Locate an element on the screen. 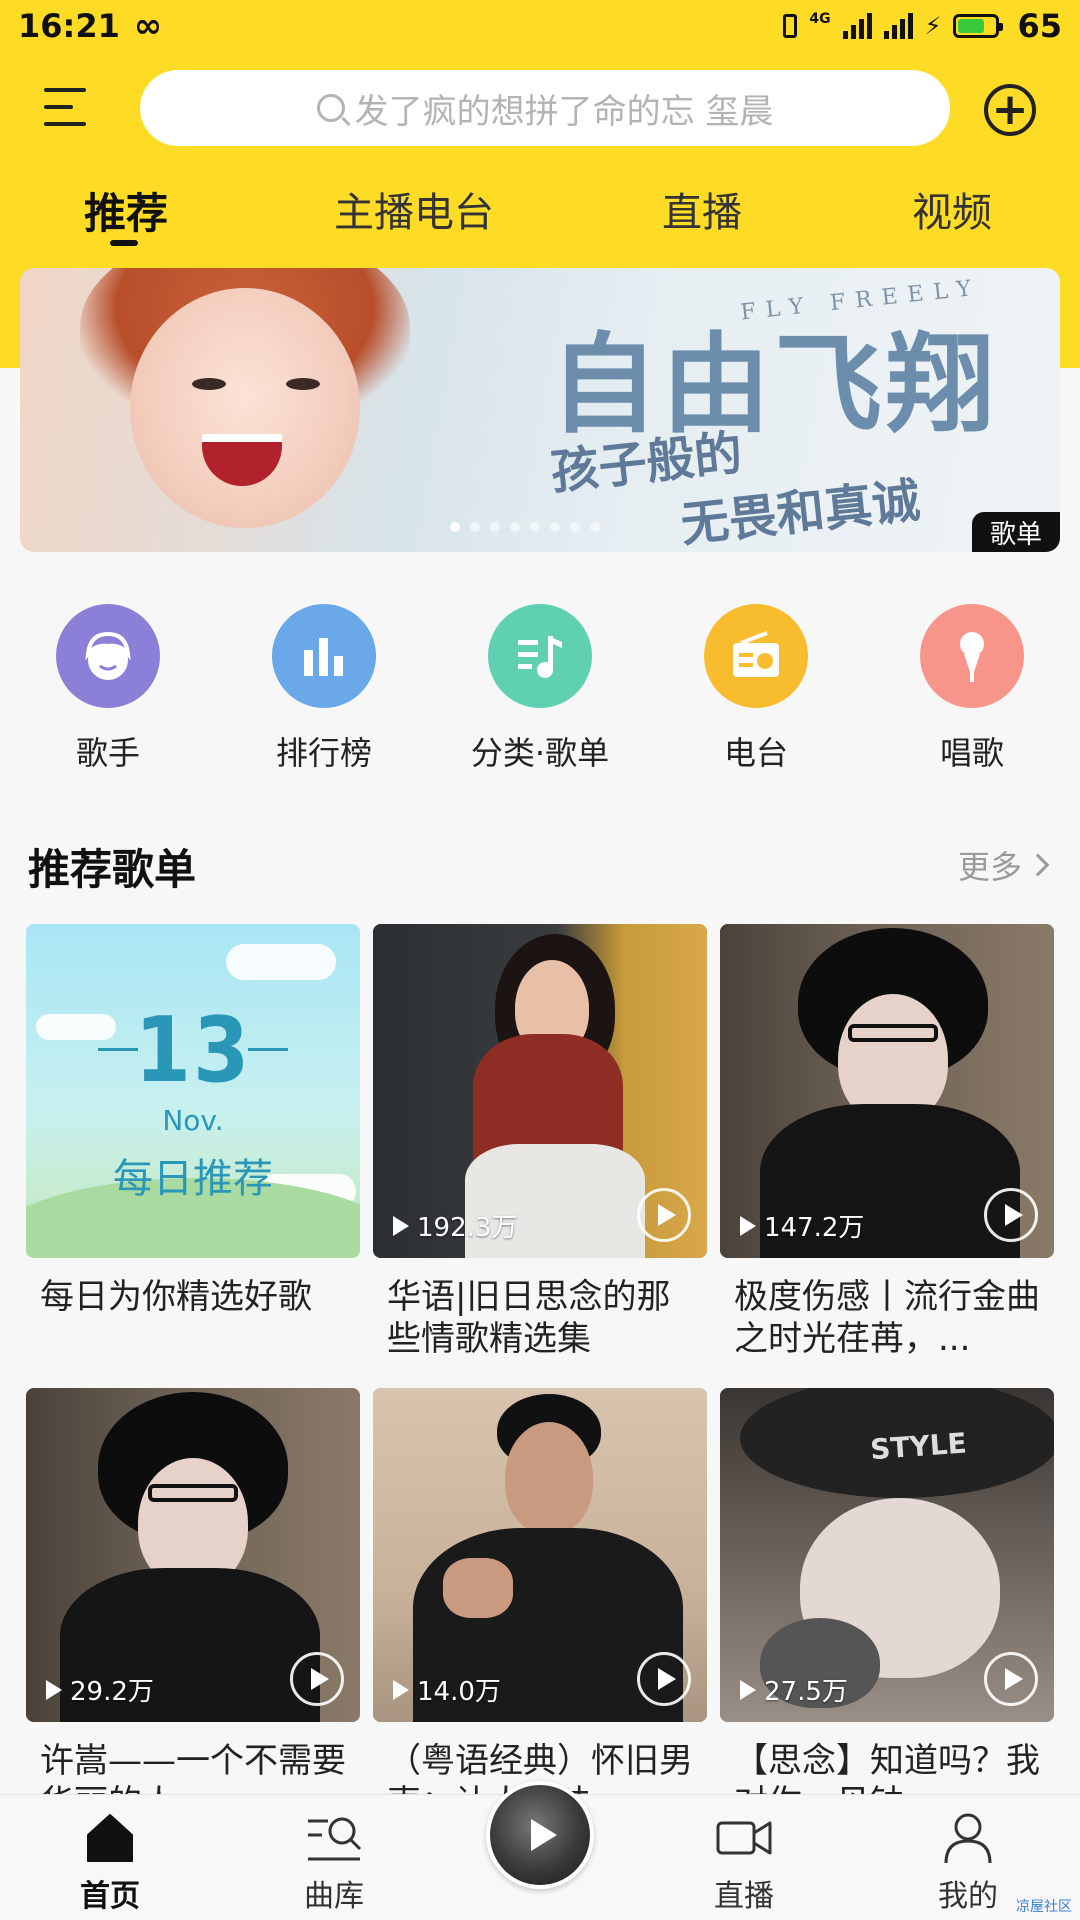  daily-recommend-cover: 13 Nov. 每日推荐 is located at coordinates (193, 1091).